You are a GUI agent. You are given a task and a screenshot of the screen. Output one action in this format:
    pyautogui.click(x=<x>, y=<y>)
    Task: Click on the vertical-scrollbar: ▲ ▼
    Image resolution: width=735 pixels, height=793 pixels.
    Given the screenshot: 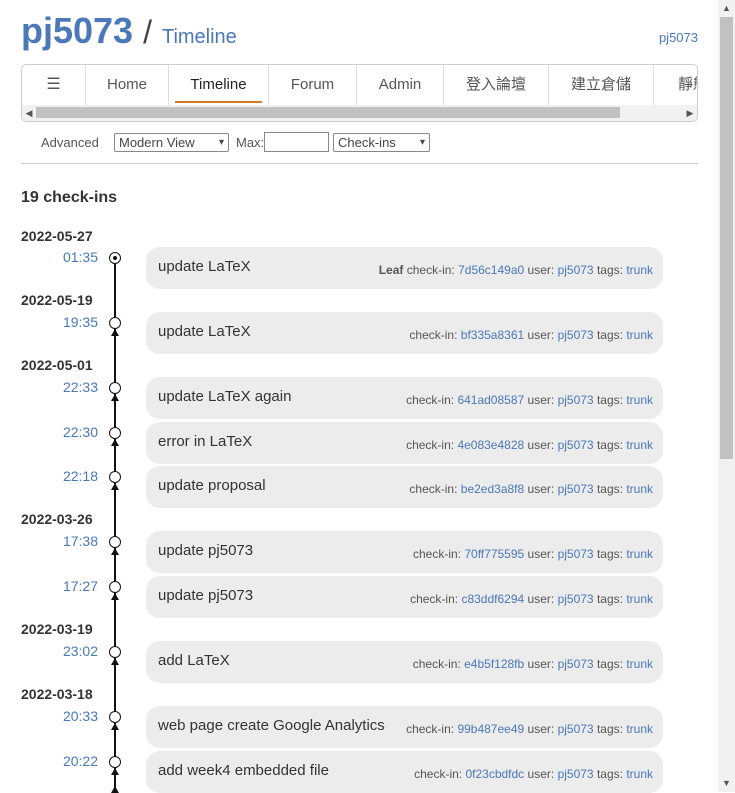 What is the action you would take?
    pyautogui.click(x=726, y=396)
    